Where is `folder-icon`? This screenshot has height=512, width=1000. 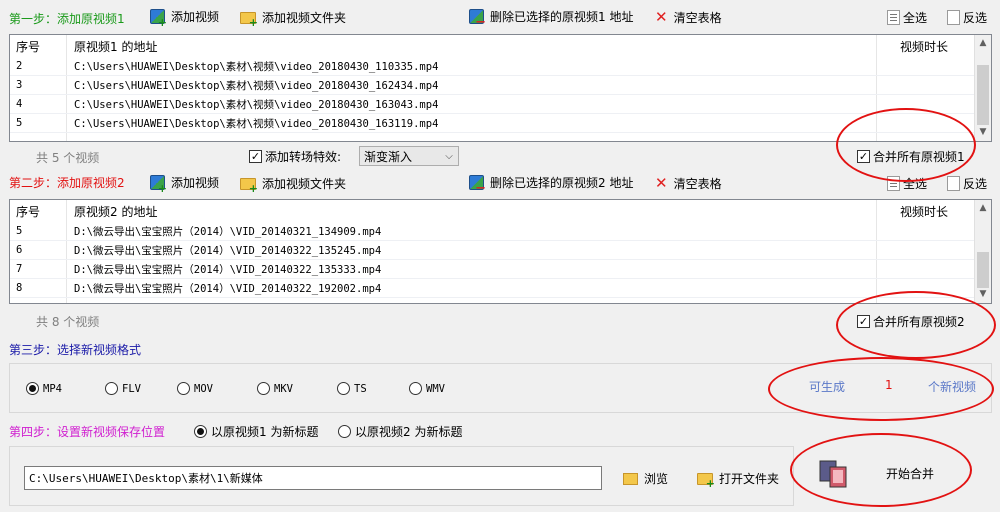
folder-icon is located at coordinates (706, 481).